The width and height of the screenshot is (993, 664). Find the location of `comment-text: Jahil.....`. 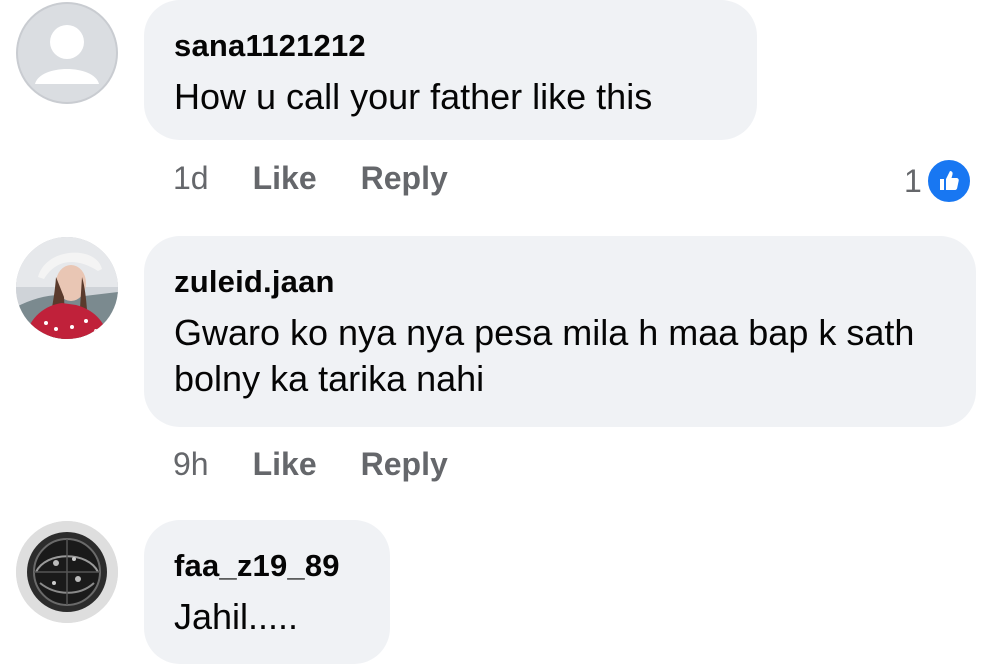

comment-text: Jahil..... is located at coordinates (236, 616).